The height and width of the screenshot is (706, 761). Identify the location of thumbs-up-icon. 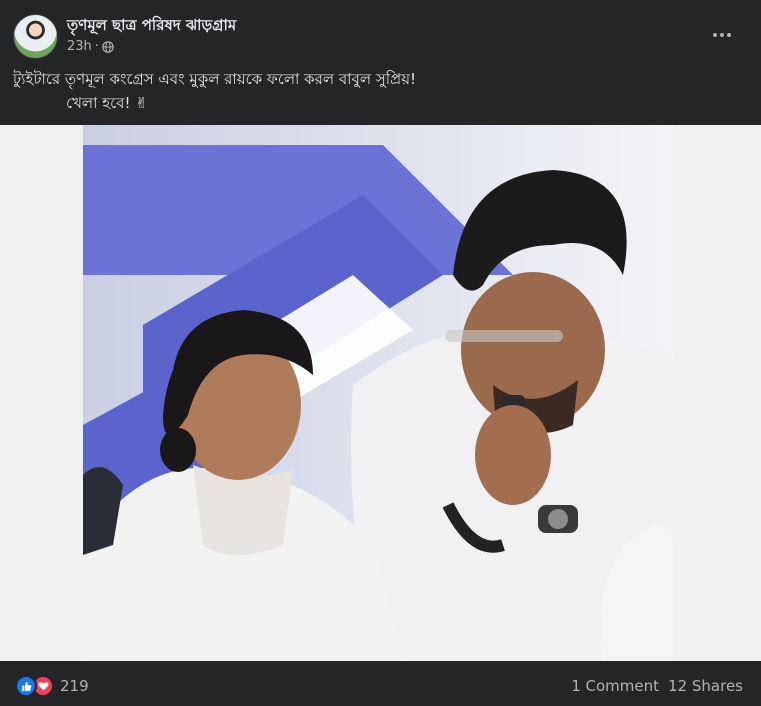
(26, 686).